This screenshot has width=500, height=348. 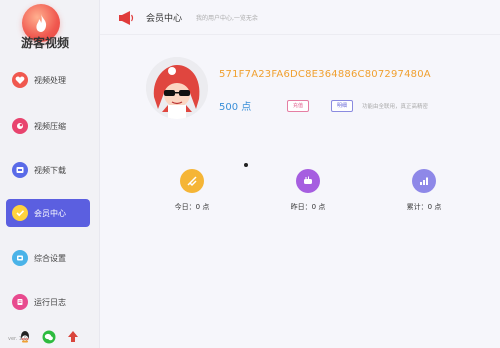 I want to click on star-icon, so click(x=20, y=213).